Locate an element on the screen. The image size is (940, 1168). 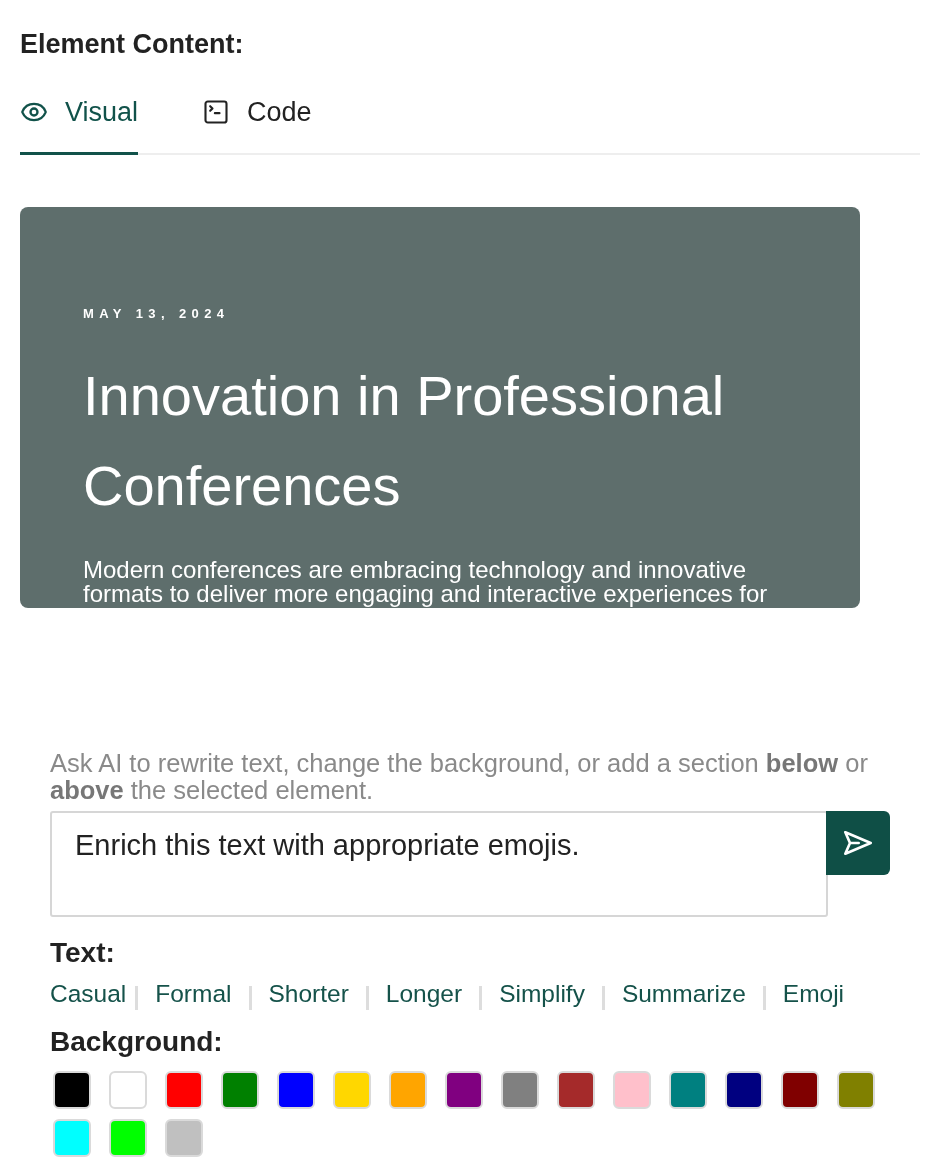
input-field: Enrich this text with appropriate emojis. is located at coordinates (439, 864).